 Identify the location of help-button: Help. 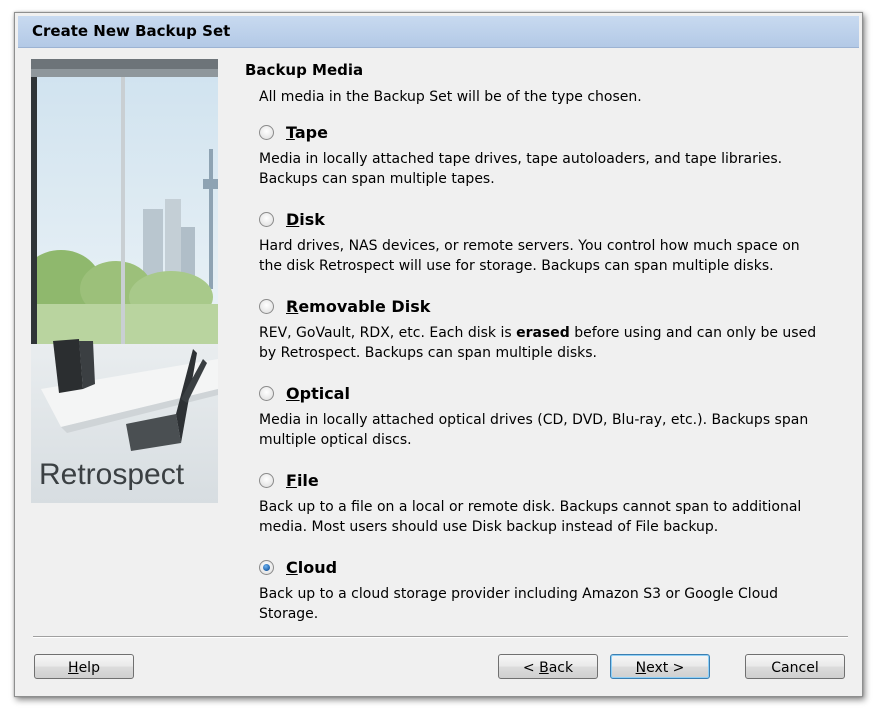
(84, 666).